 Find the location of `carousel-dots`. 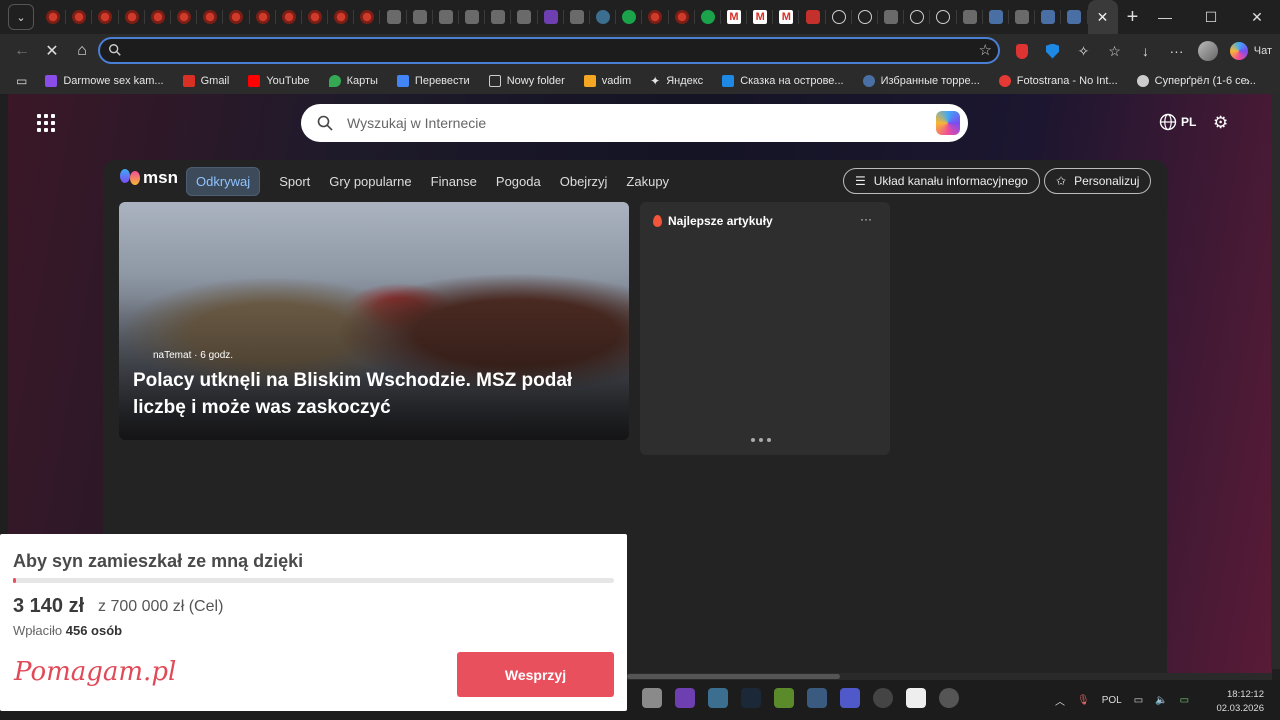

carousel-dots is located at coordinates (761, 440).